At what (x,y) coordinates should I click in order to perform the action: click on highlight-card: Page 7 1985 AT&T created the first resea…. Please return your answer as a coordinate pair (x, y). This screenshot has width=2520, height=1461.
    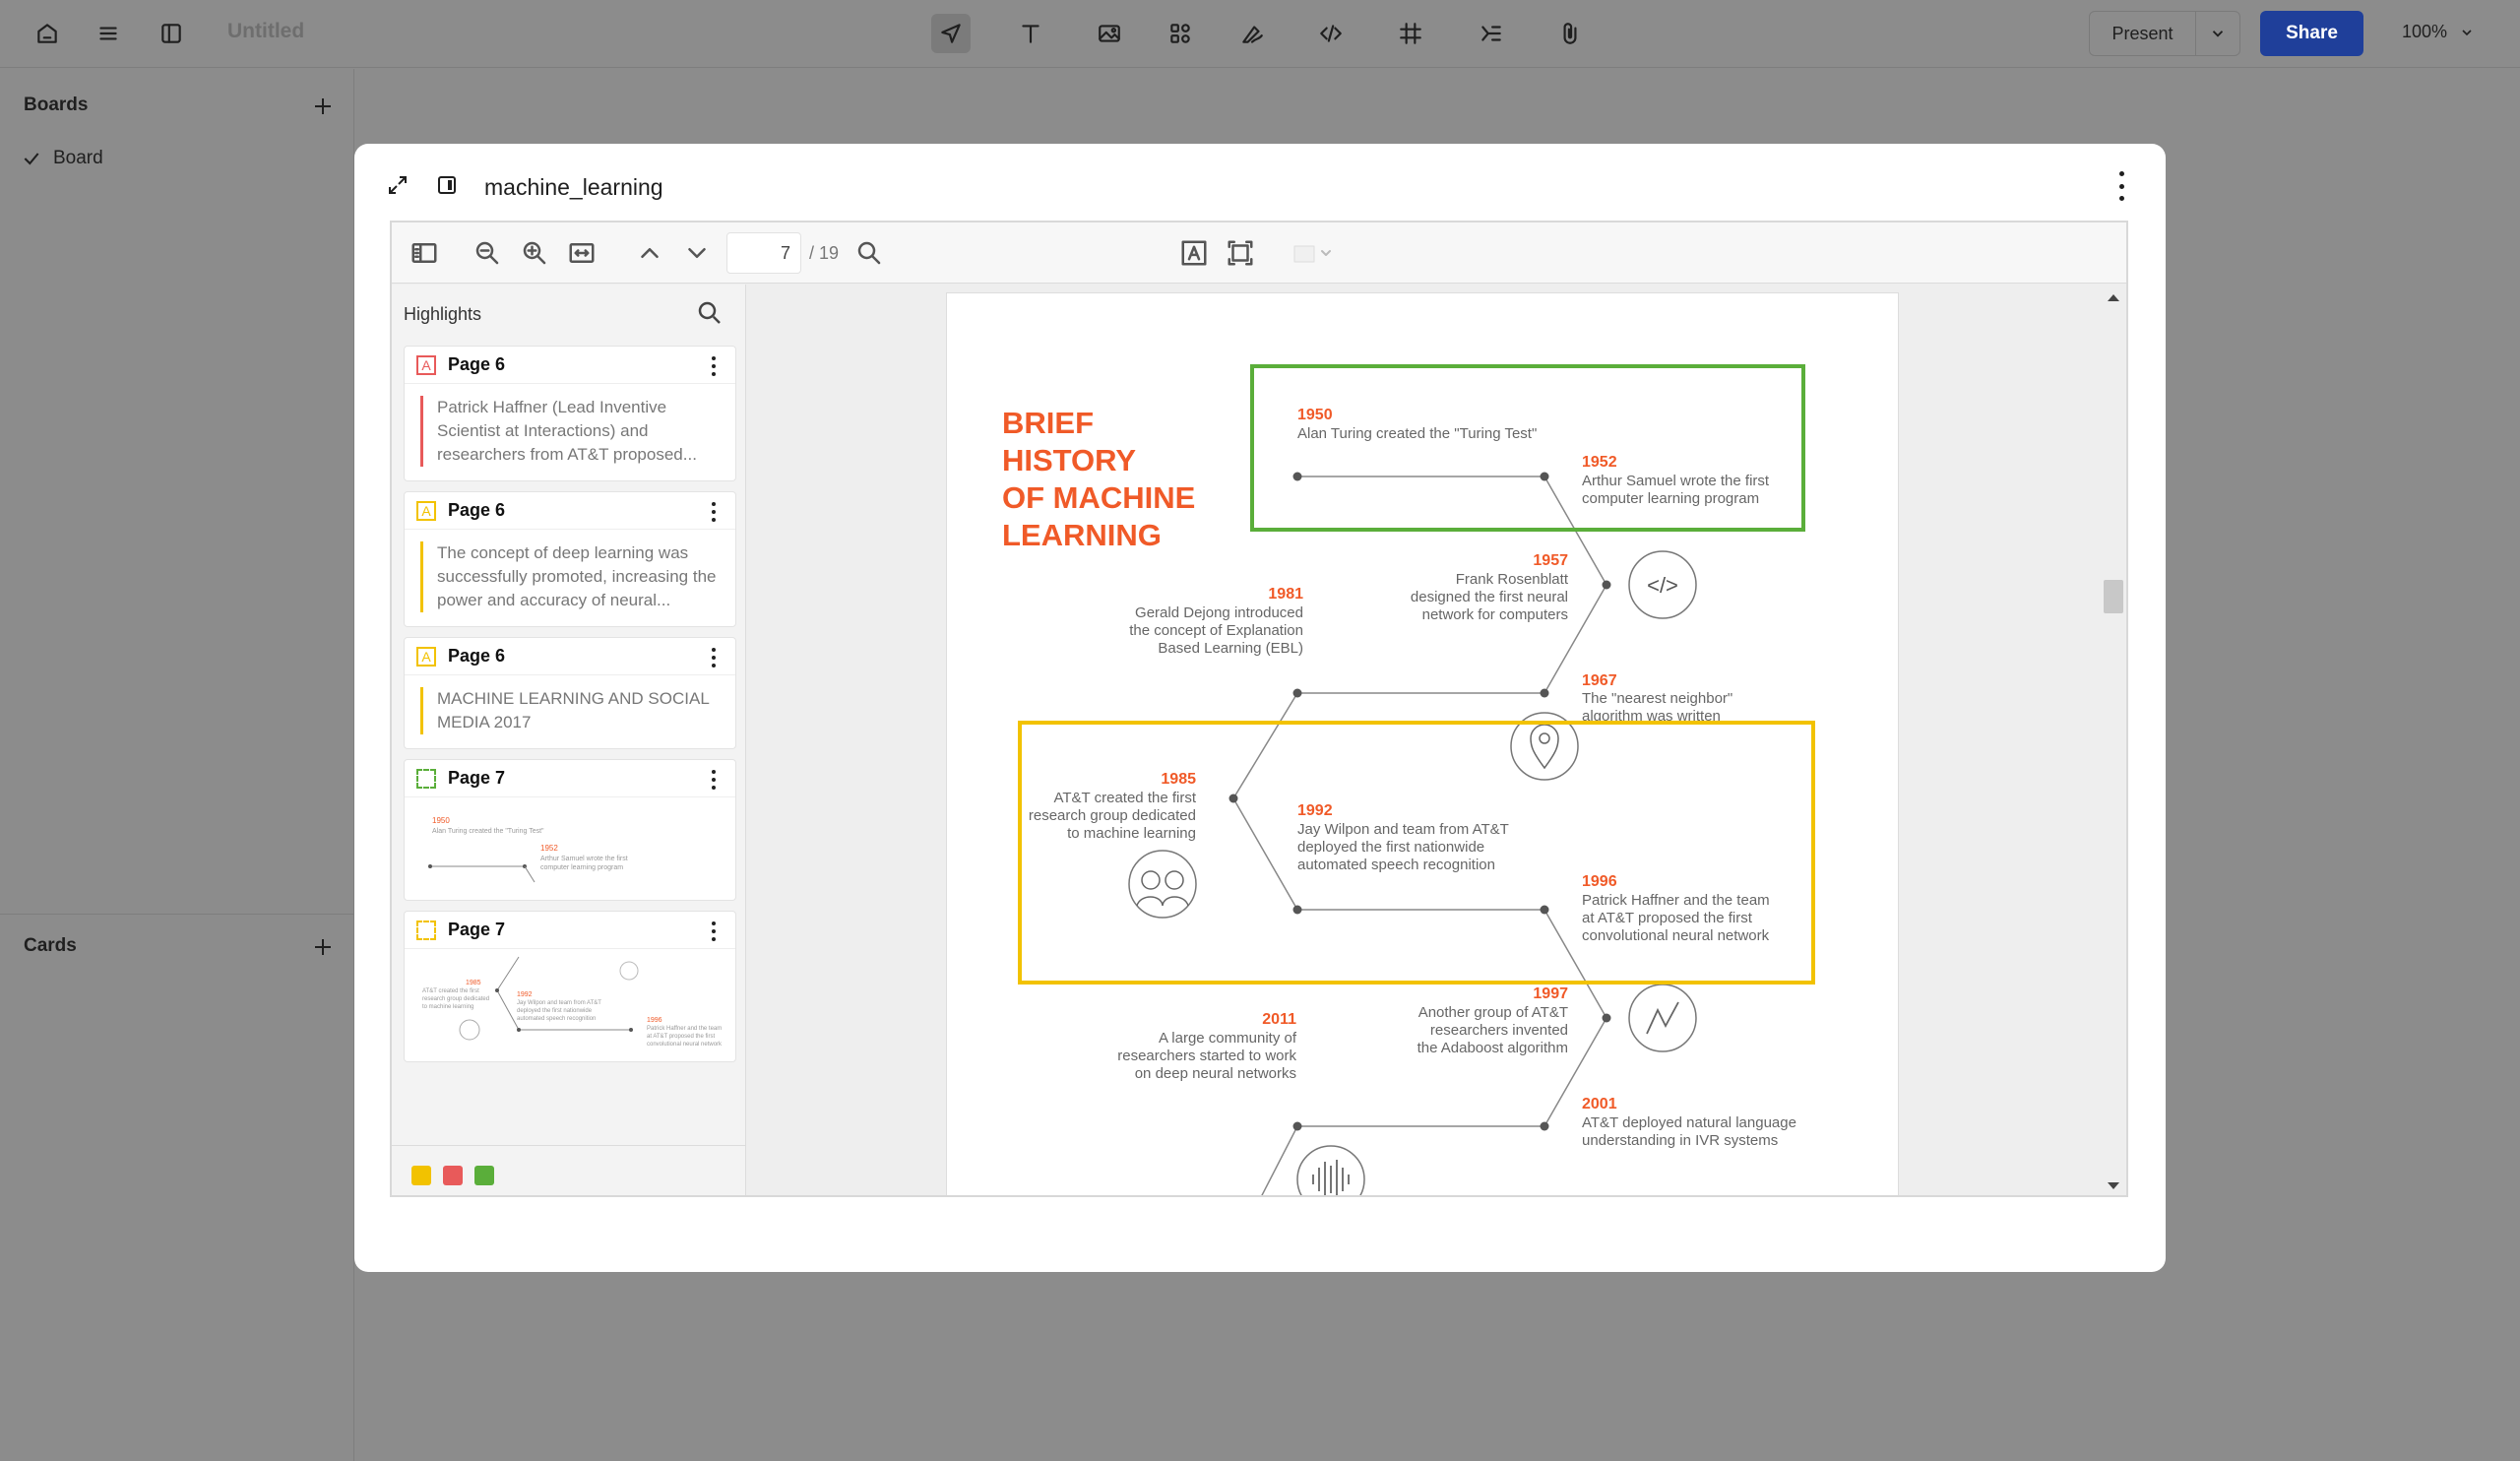
    Looking at the image, I should click on (570, 986).